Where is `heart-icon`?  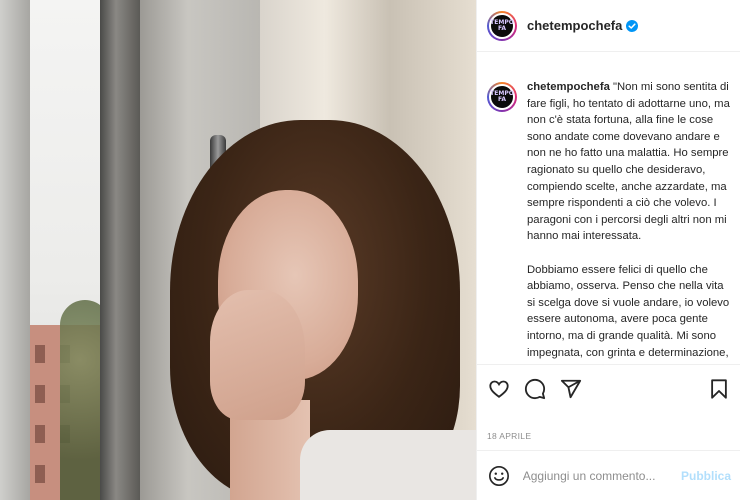
heart-icon is located at coordinates (499, 389).